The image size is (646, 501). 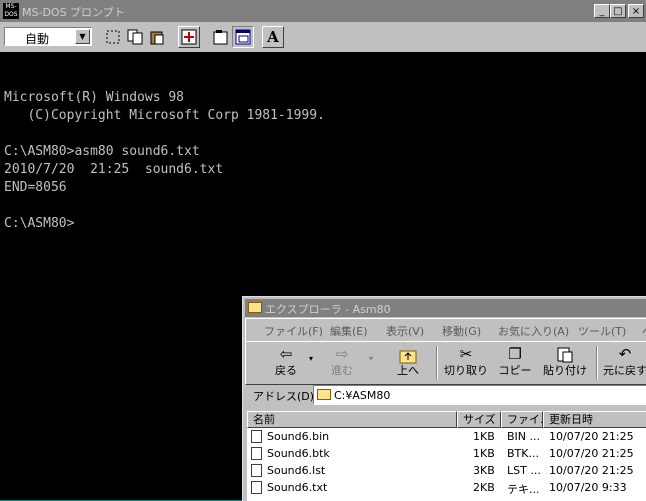 What do you see at coordinates (484, 470) in the screenshot?
I see `file-size: 3KB` at bounding box center [484, 470].